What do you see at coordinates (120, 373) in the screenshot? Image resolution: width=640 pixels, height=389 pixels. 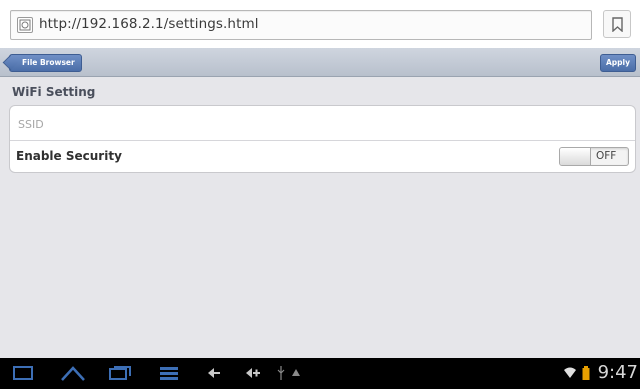 I see `recent-apps-icon` at bounding box center [120, 373].